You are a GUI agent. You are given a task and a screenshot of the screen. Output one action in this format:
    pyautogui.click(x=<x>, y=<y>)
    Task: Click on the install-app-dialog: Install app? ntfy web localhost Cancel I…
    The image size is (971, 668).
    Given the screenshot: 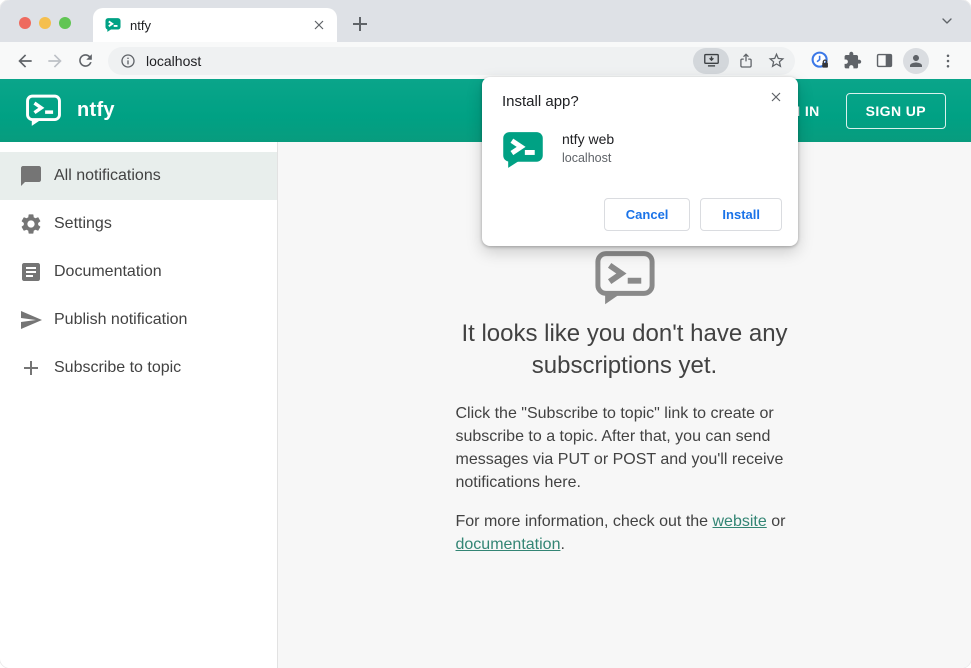 What is the action you would take?
    pyautogui.click(x=640, y=161)
    